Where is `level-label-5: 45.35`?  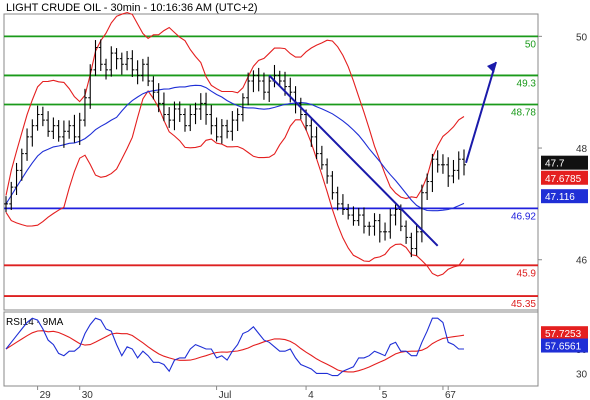
level-label-5: 45.35 is located at coordinates (523, 304).